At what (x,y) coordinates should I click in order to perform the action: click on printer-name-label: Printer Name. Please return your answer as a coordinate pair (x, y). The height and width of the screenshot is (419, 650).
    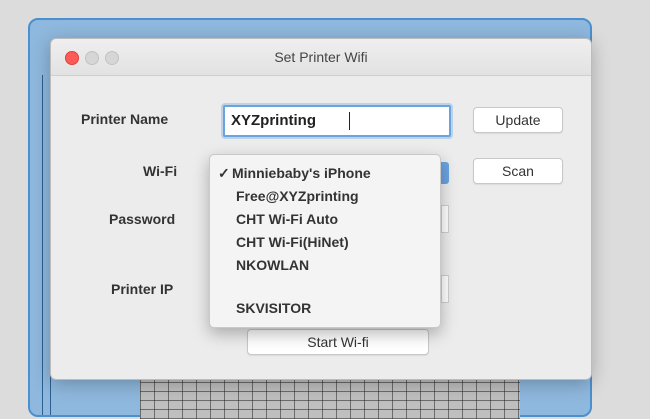
    Looking at the image, I should click on (125, 119).